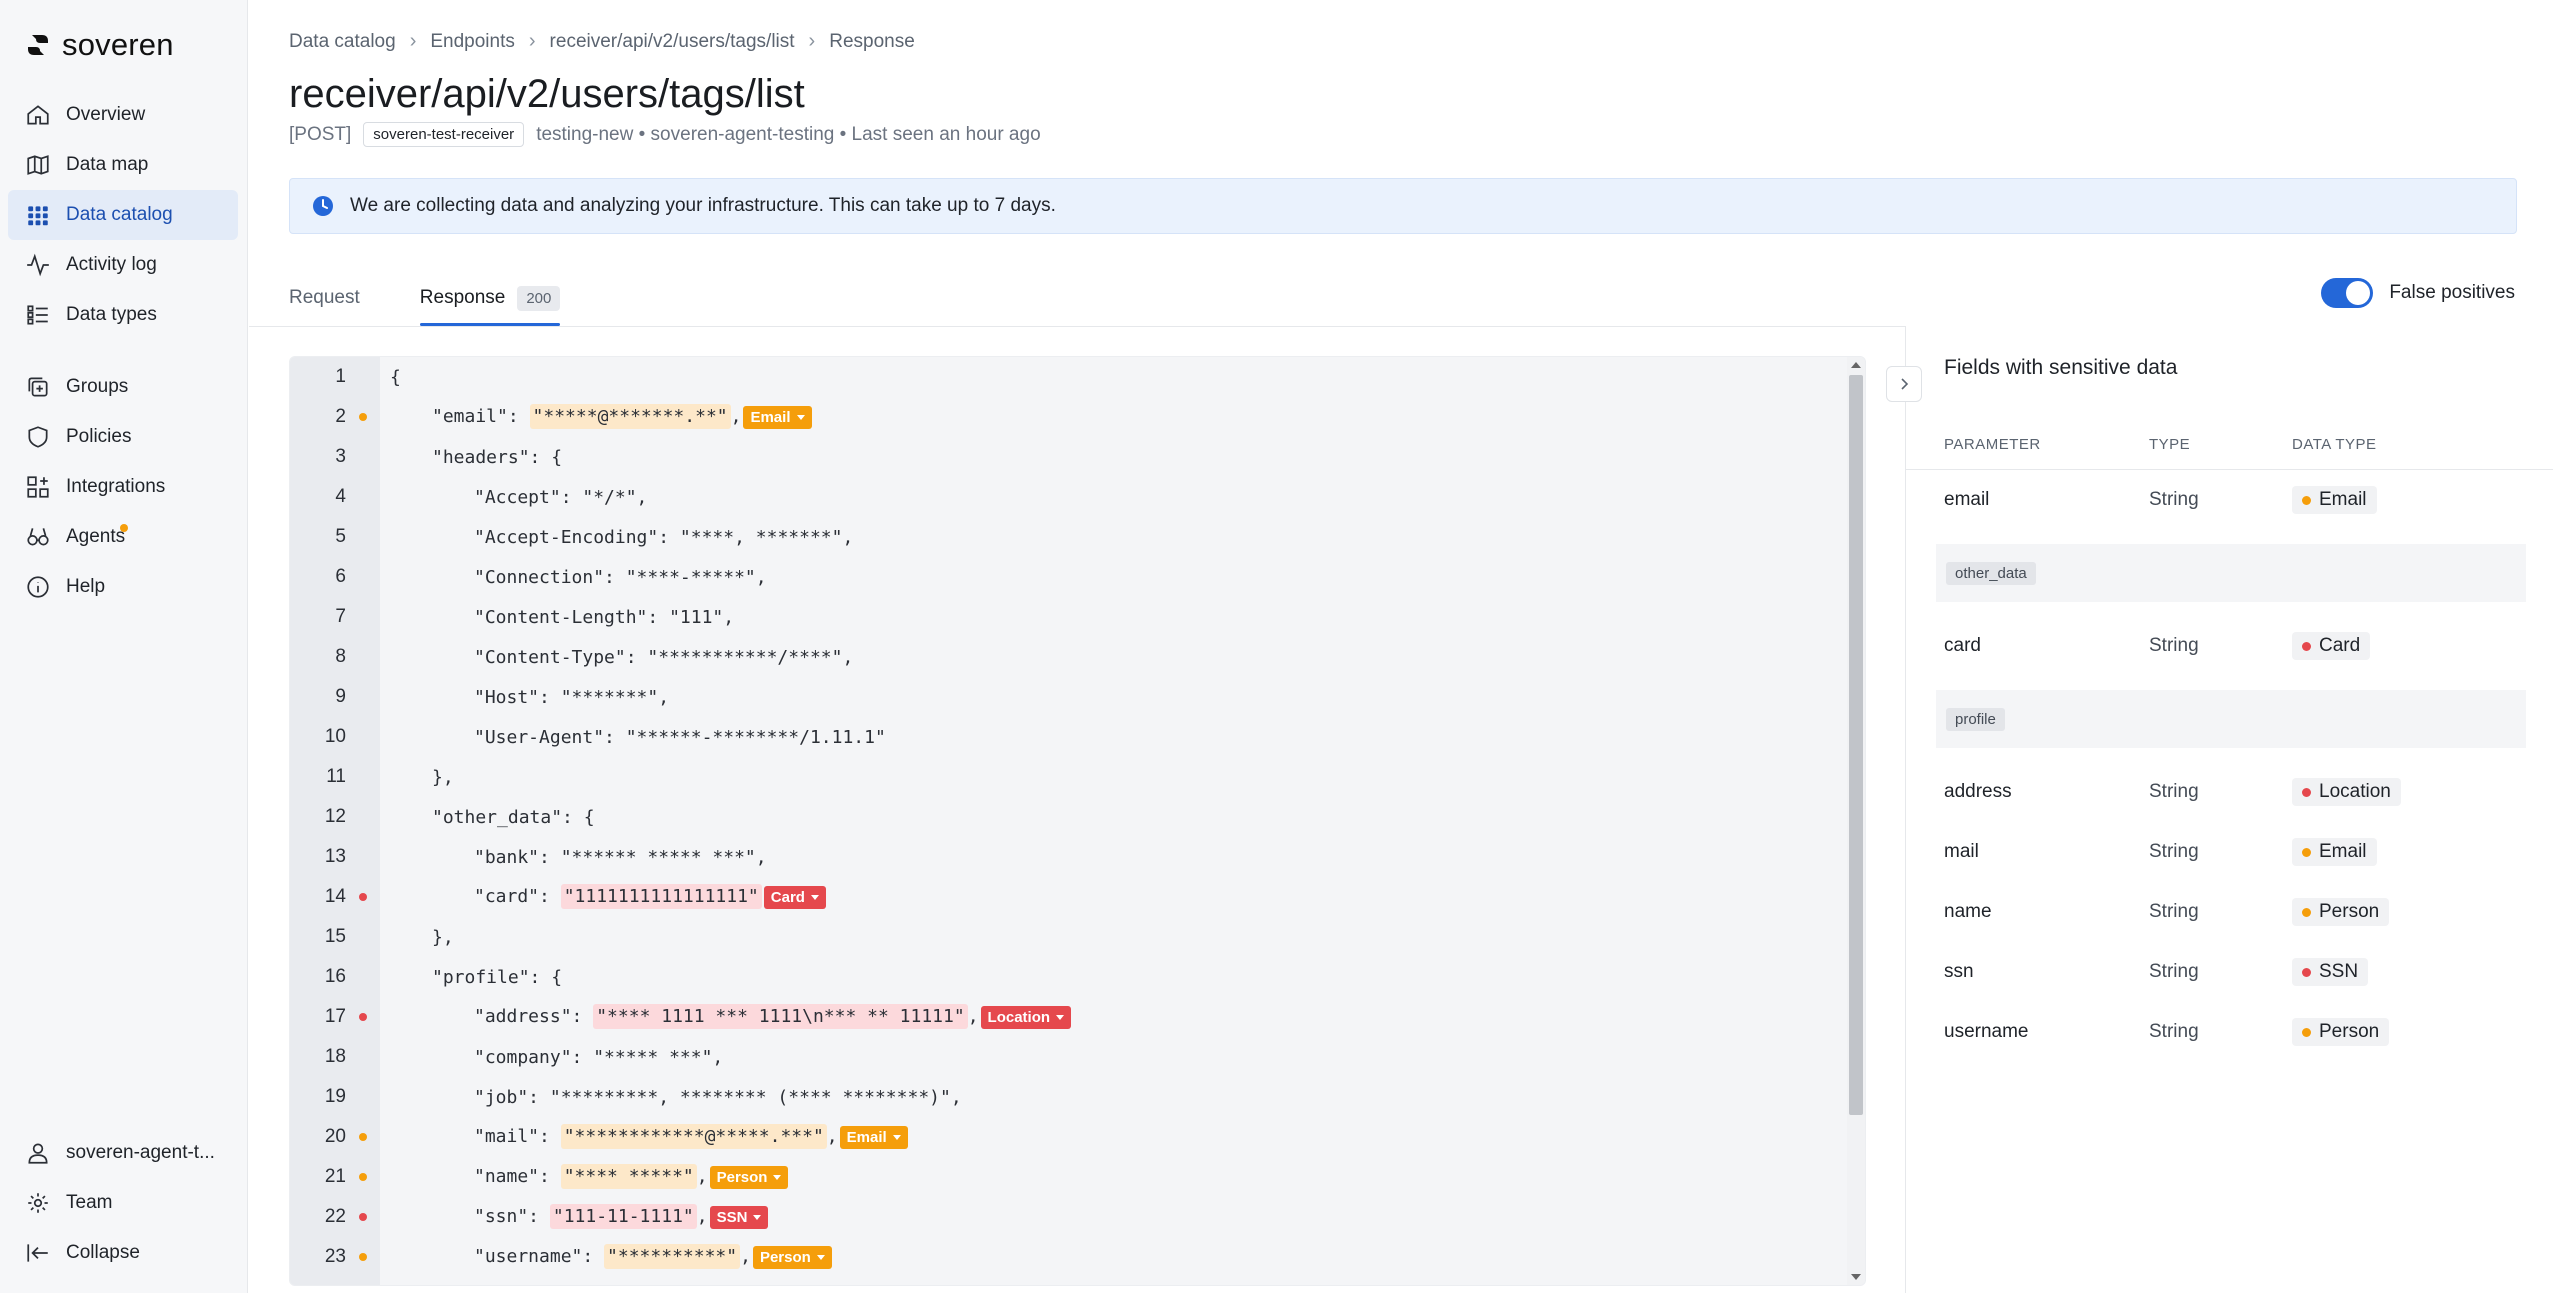 The height and width of the screenshot is (1293, 2553). What do you see at coordinates (2061, 367) in the screenshot?
I see `panel-title: Fields with sensitive data` at bounding box center [2061, 367].